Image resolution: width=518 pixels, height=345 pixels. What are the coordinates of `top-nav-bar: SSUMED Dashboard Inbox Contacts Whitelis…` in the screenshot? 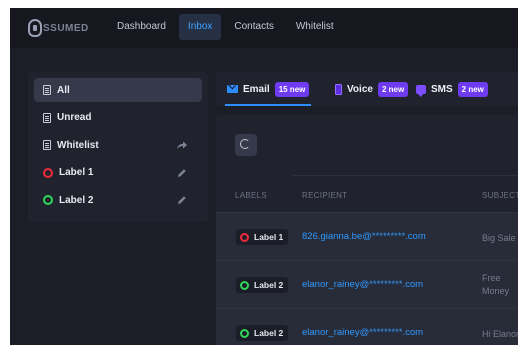 It's located at (264, 28).